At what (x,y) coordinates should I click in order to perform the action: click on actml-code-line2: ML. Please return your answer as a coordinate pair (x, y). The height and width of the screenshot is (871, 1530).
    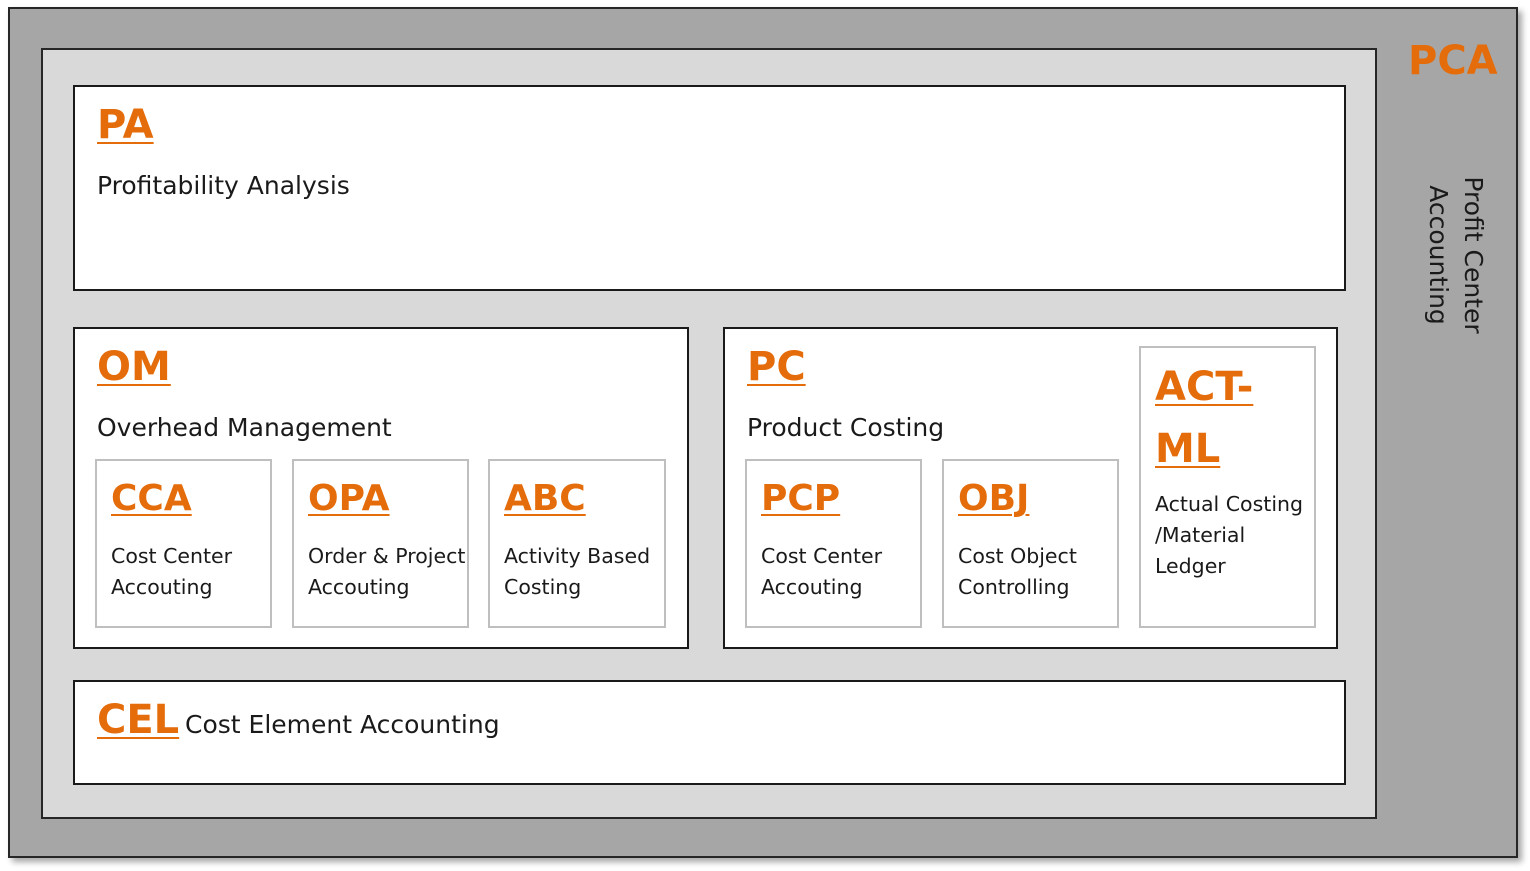
    Looking at the image, I should click on (1188, 449).